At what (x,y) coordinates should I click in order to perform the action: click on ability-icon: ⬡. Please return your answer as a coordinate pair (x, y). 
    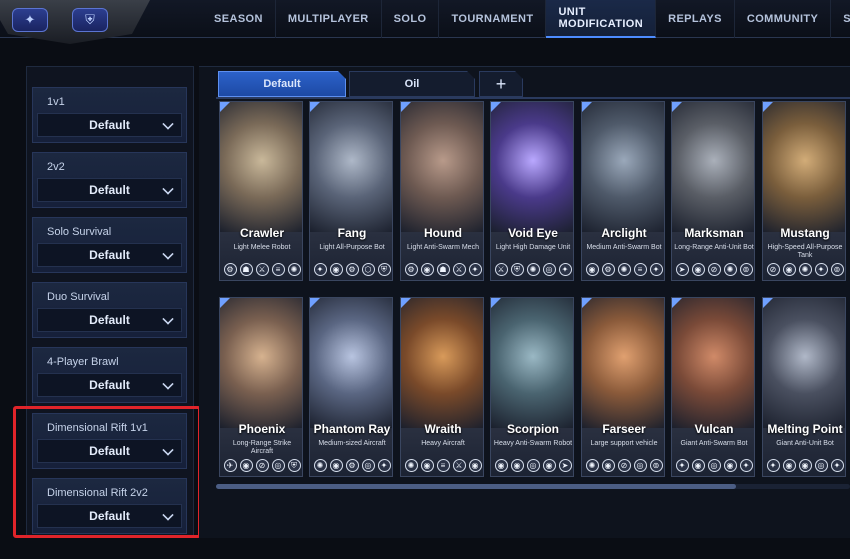
    Looking at the image, I should click on (368, 269).